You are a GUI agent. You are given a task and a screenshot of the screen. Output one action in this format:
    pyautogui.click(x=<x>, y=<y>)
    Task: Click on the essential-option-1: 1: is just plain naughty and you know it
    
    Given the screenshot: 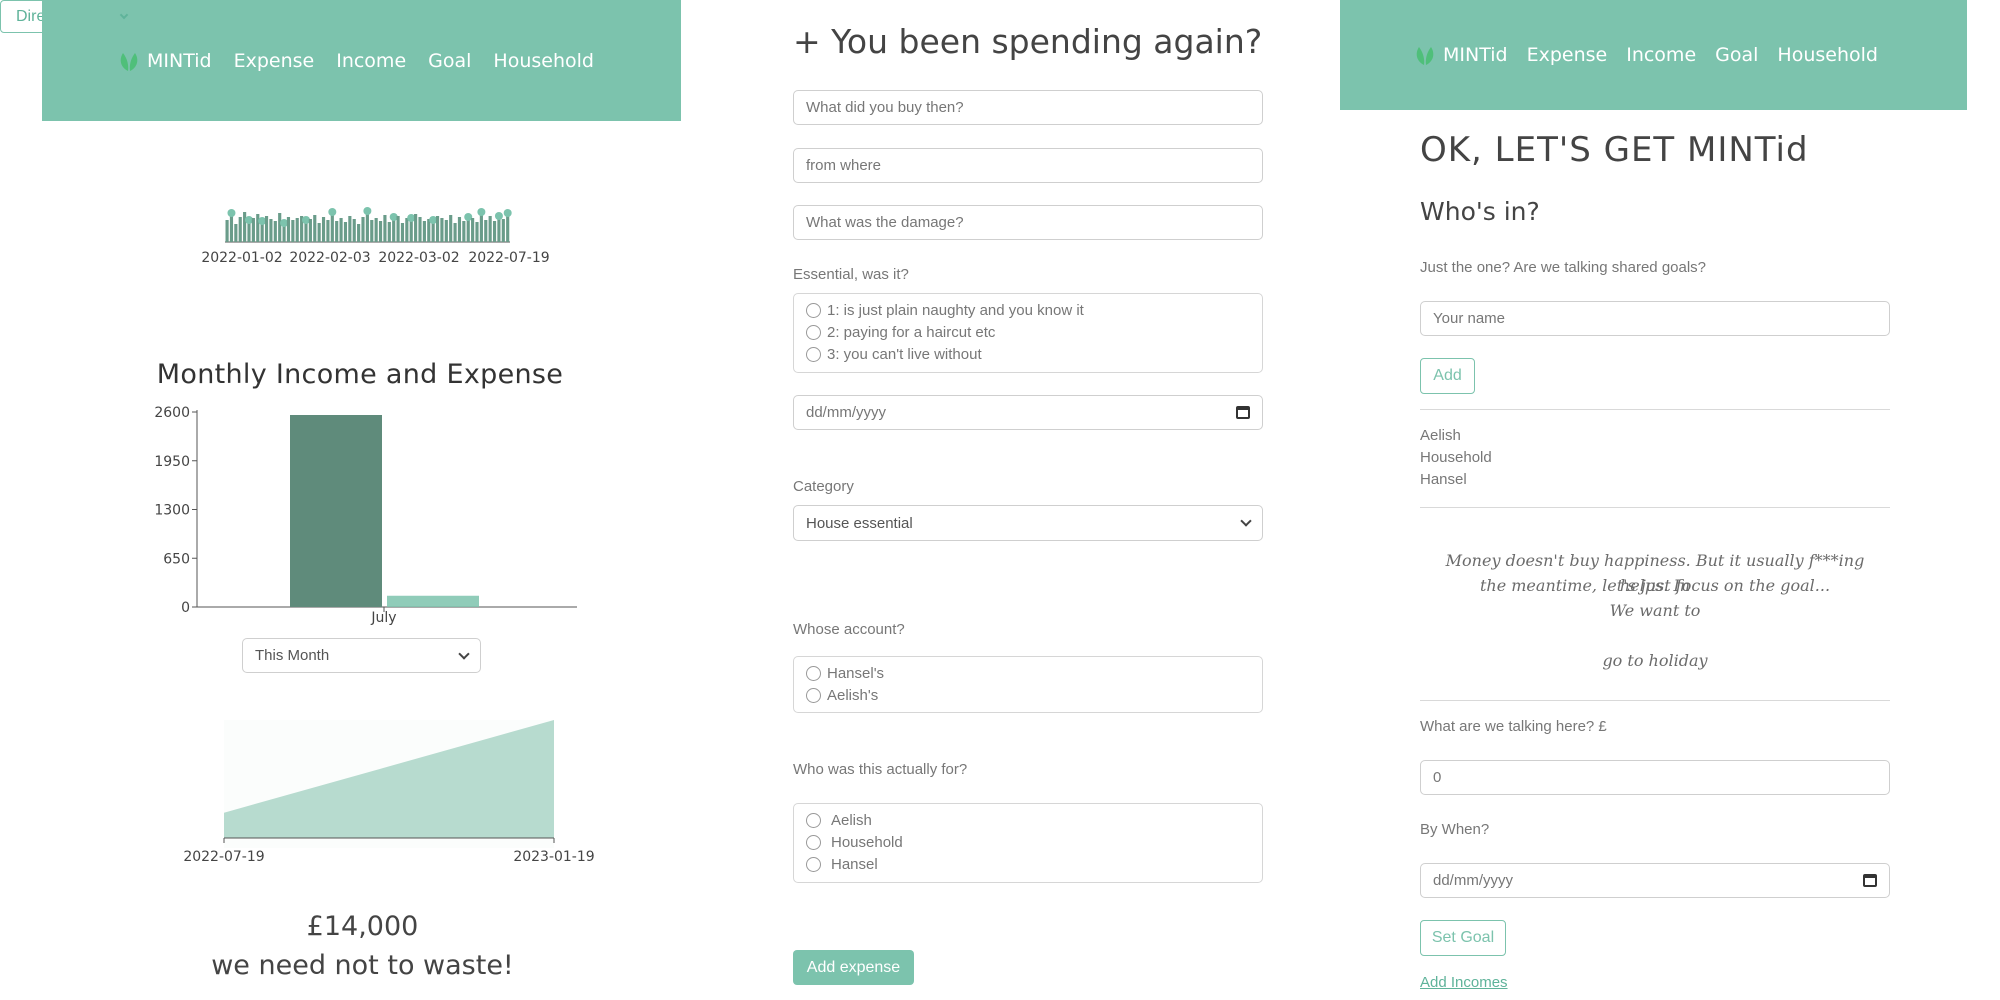 What is the action you would take?
    pyautogui.click(x=945, y=310)
    